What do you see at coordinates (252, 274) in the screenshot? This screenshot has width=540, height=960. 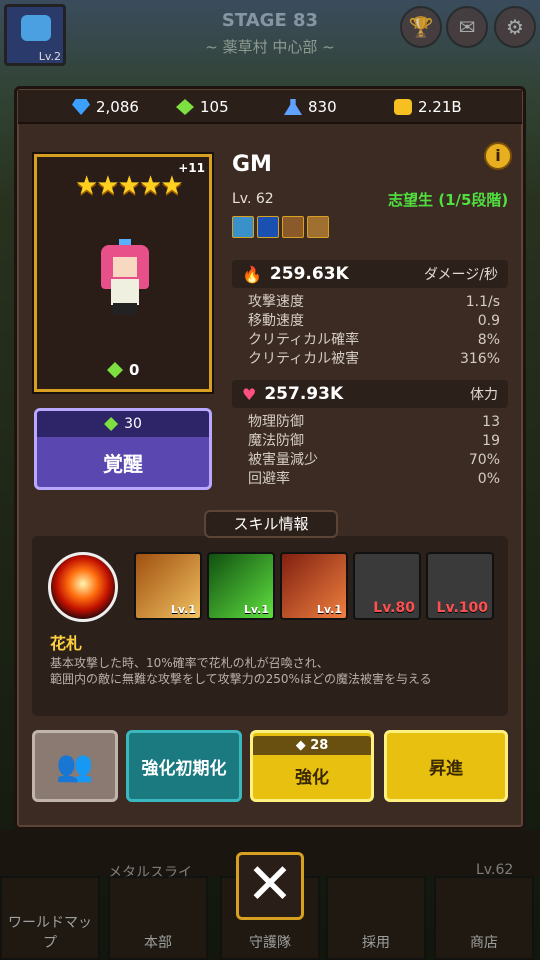 I see `flame-icon: 🔥` at bounding box center [252, 274].